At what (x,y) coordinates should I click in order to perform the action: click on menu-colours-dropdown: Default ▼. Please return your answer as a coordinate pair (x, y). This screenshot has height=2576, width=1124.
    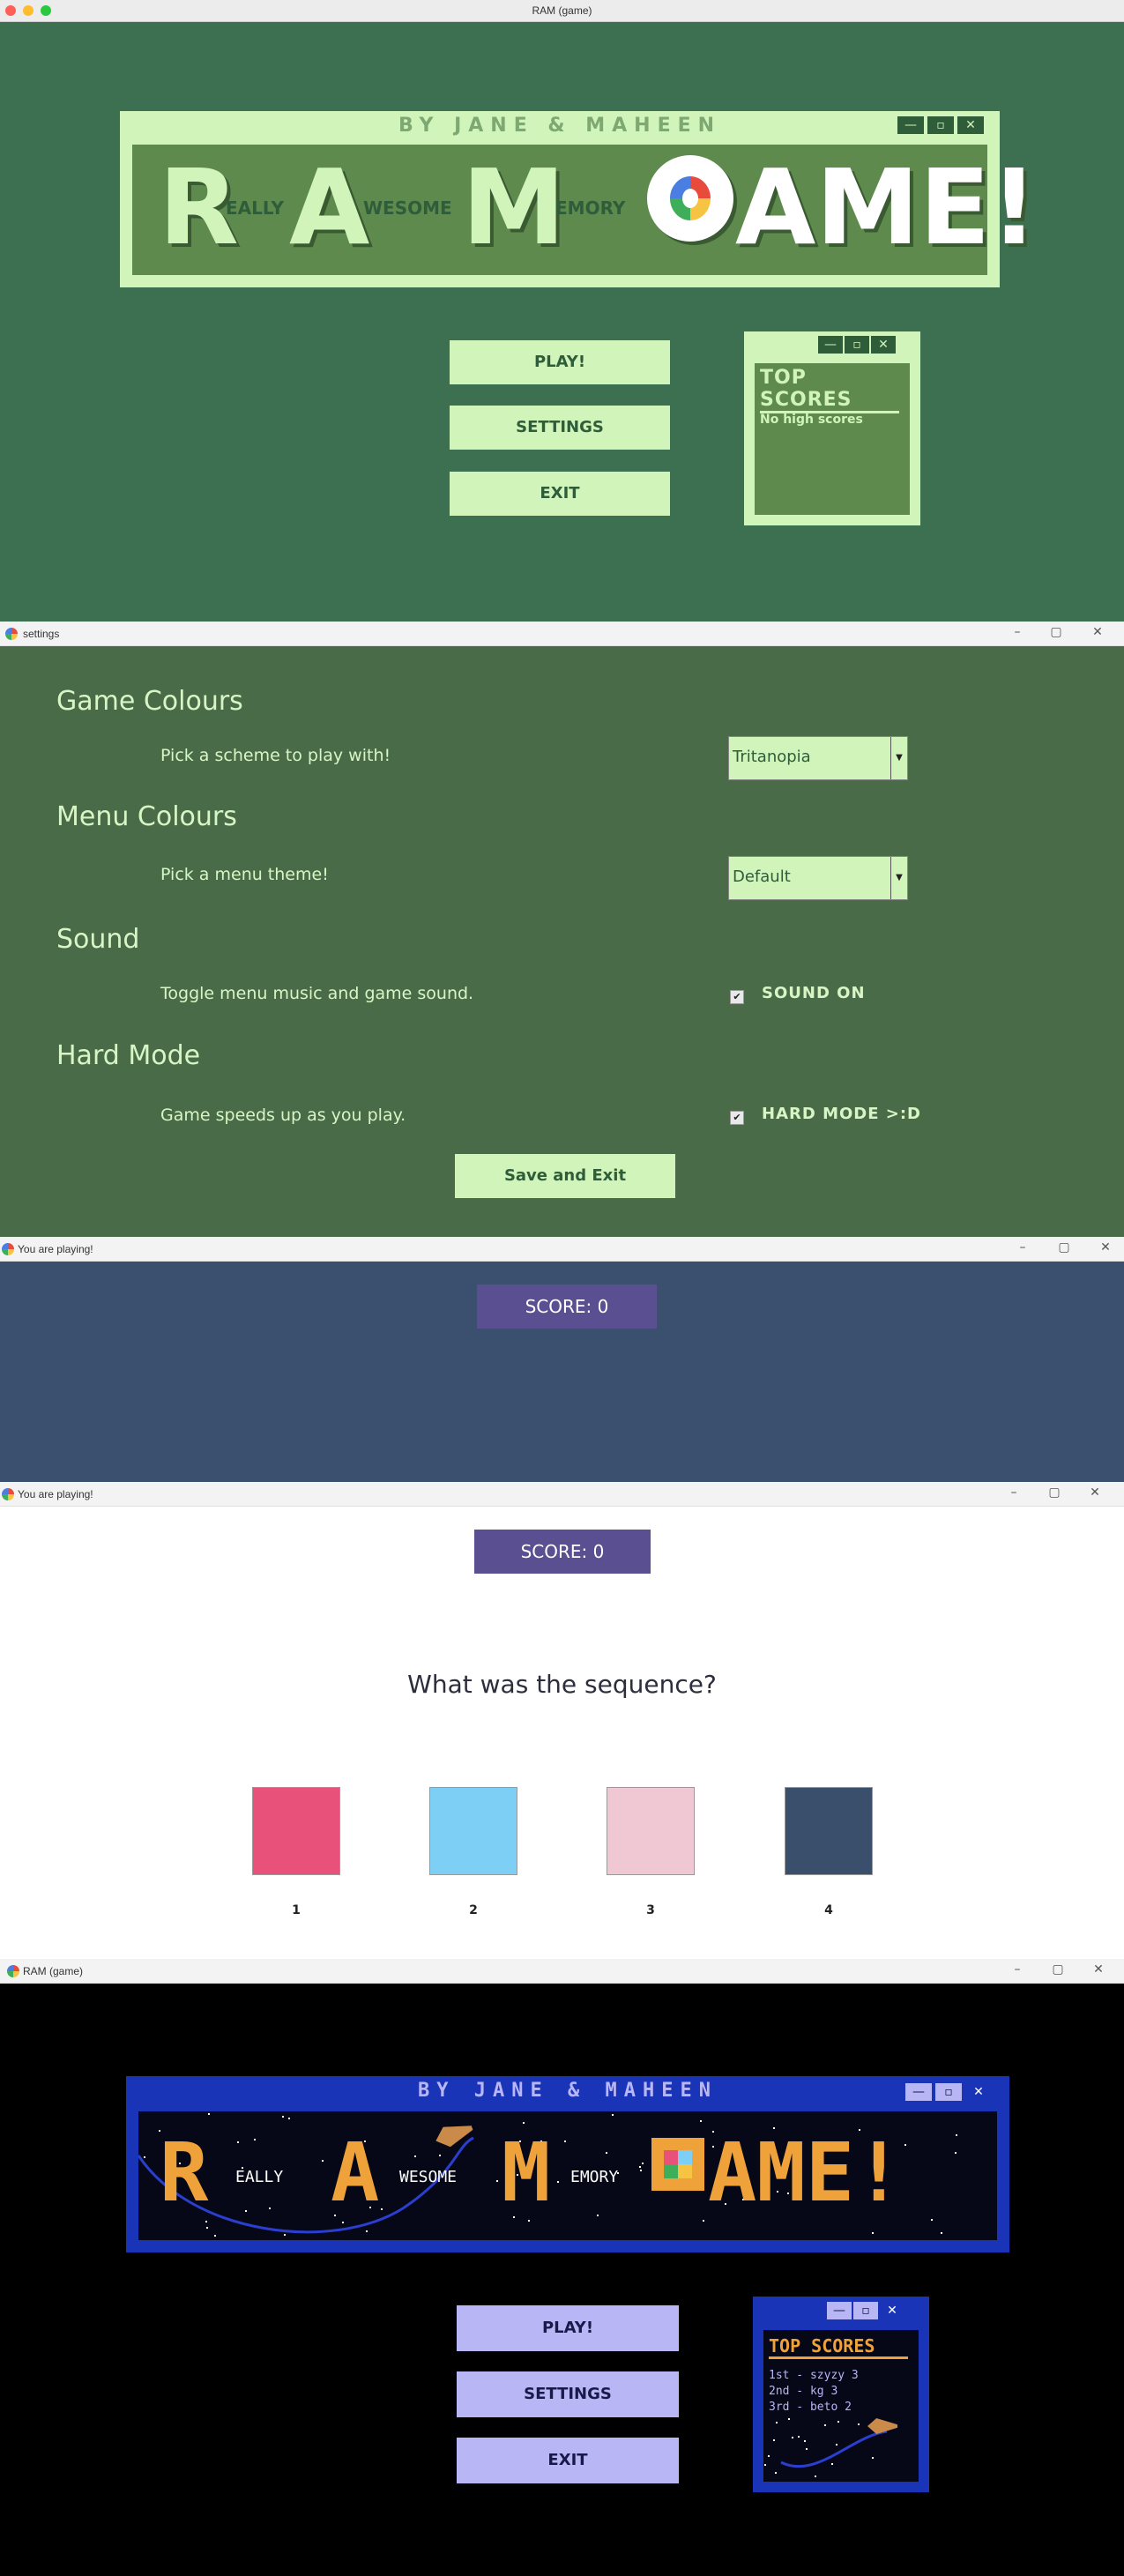
    Looking at the image, I should click on (818, 878).